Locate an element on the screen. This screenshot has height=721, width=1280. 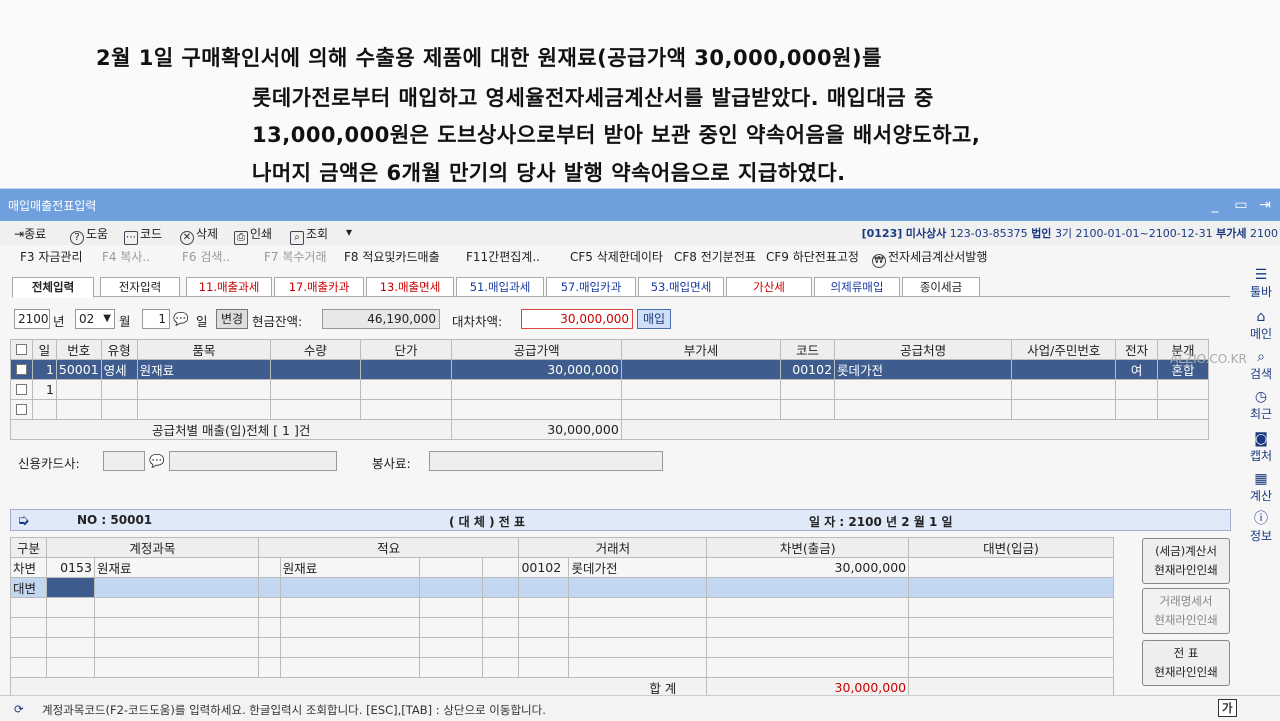
f11-summary-button: F11간편집계.. is located at coordinates (503, 256).